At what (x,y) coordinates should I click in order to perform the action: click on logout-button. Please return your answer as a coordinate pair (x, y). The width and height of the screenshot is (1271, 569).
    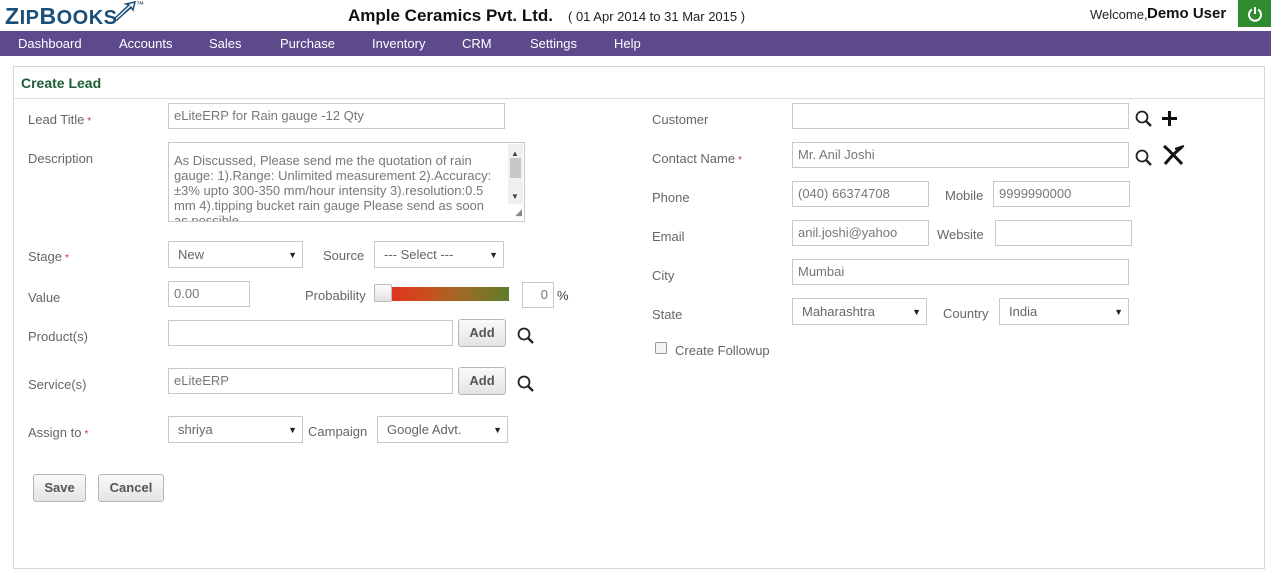
    Looking at the image, I should click on (1254, 13).